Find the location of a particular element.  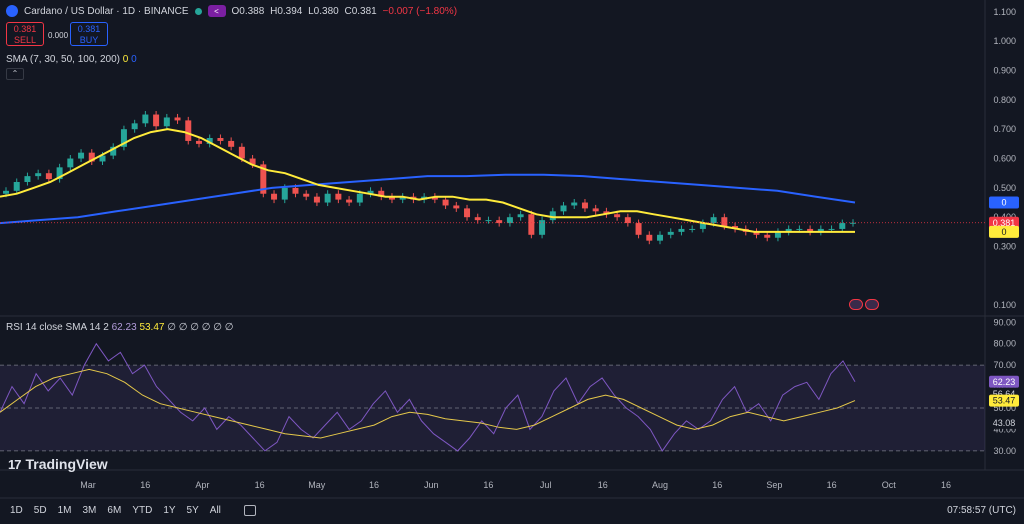

range-1y: 1Y is located at coordinates (169, 510).